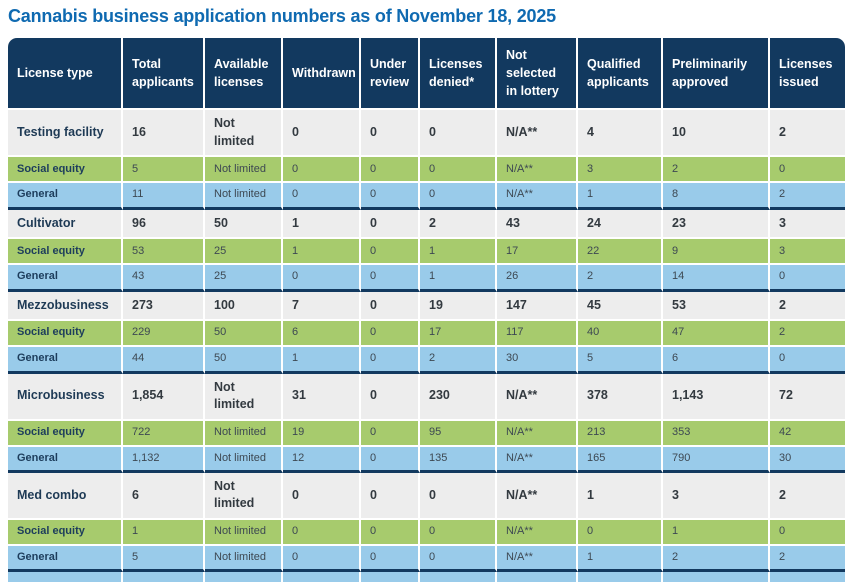  Describe the element at coordinates (322, 74) in the screenshot. I see `column-header-3: Withdrawn` at that location.